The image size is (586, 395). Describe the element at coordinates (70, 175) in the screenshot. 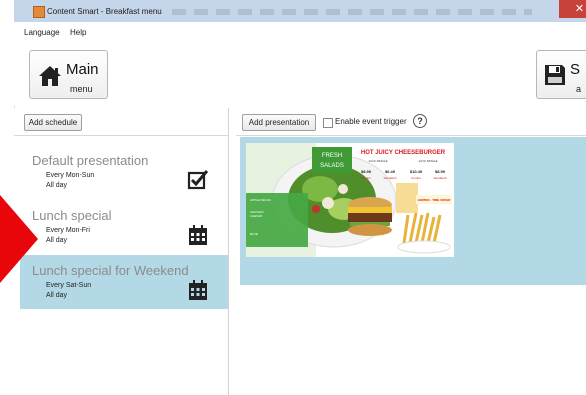

I see `schedule-days: Every Mon-Sun` at that location.